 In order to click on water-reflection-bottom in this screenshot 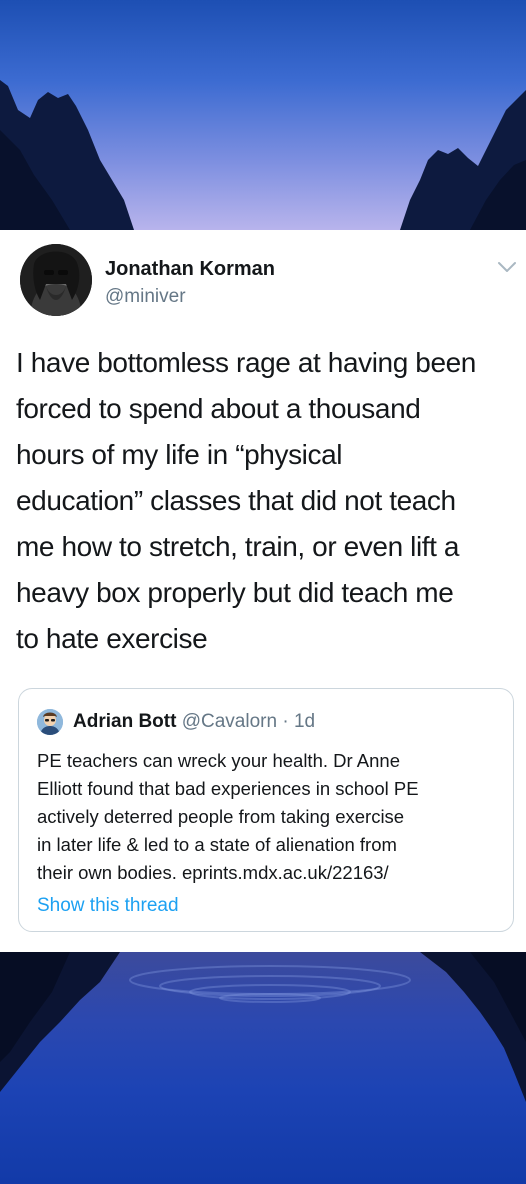, I will do `click(263, 1027)`.